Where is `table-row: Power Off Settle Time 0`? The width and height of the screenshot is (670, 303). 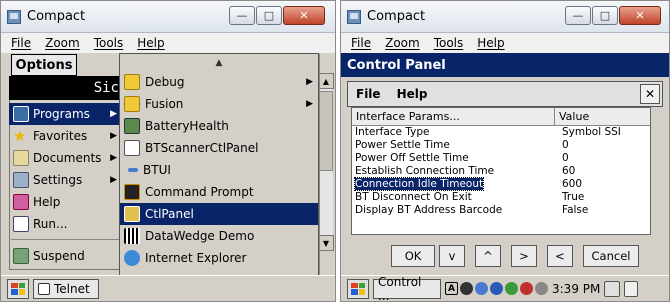
table-row: Power Off Settle Time 0 is located at coordinates (501, 158).